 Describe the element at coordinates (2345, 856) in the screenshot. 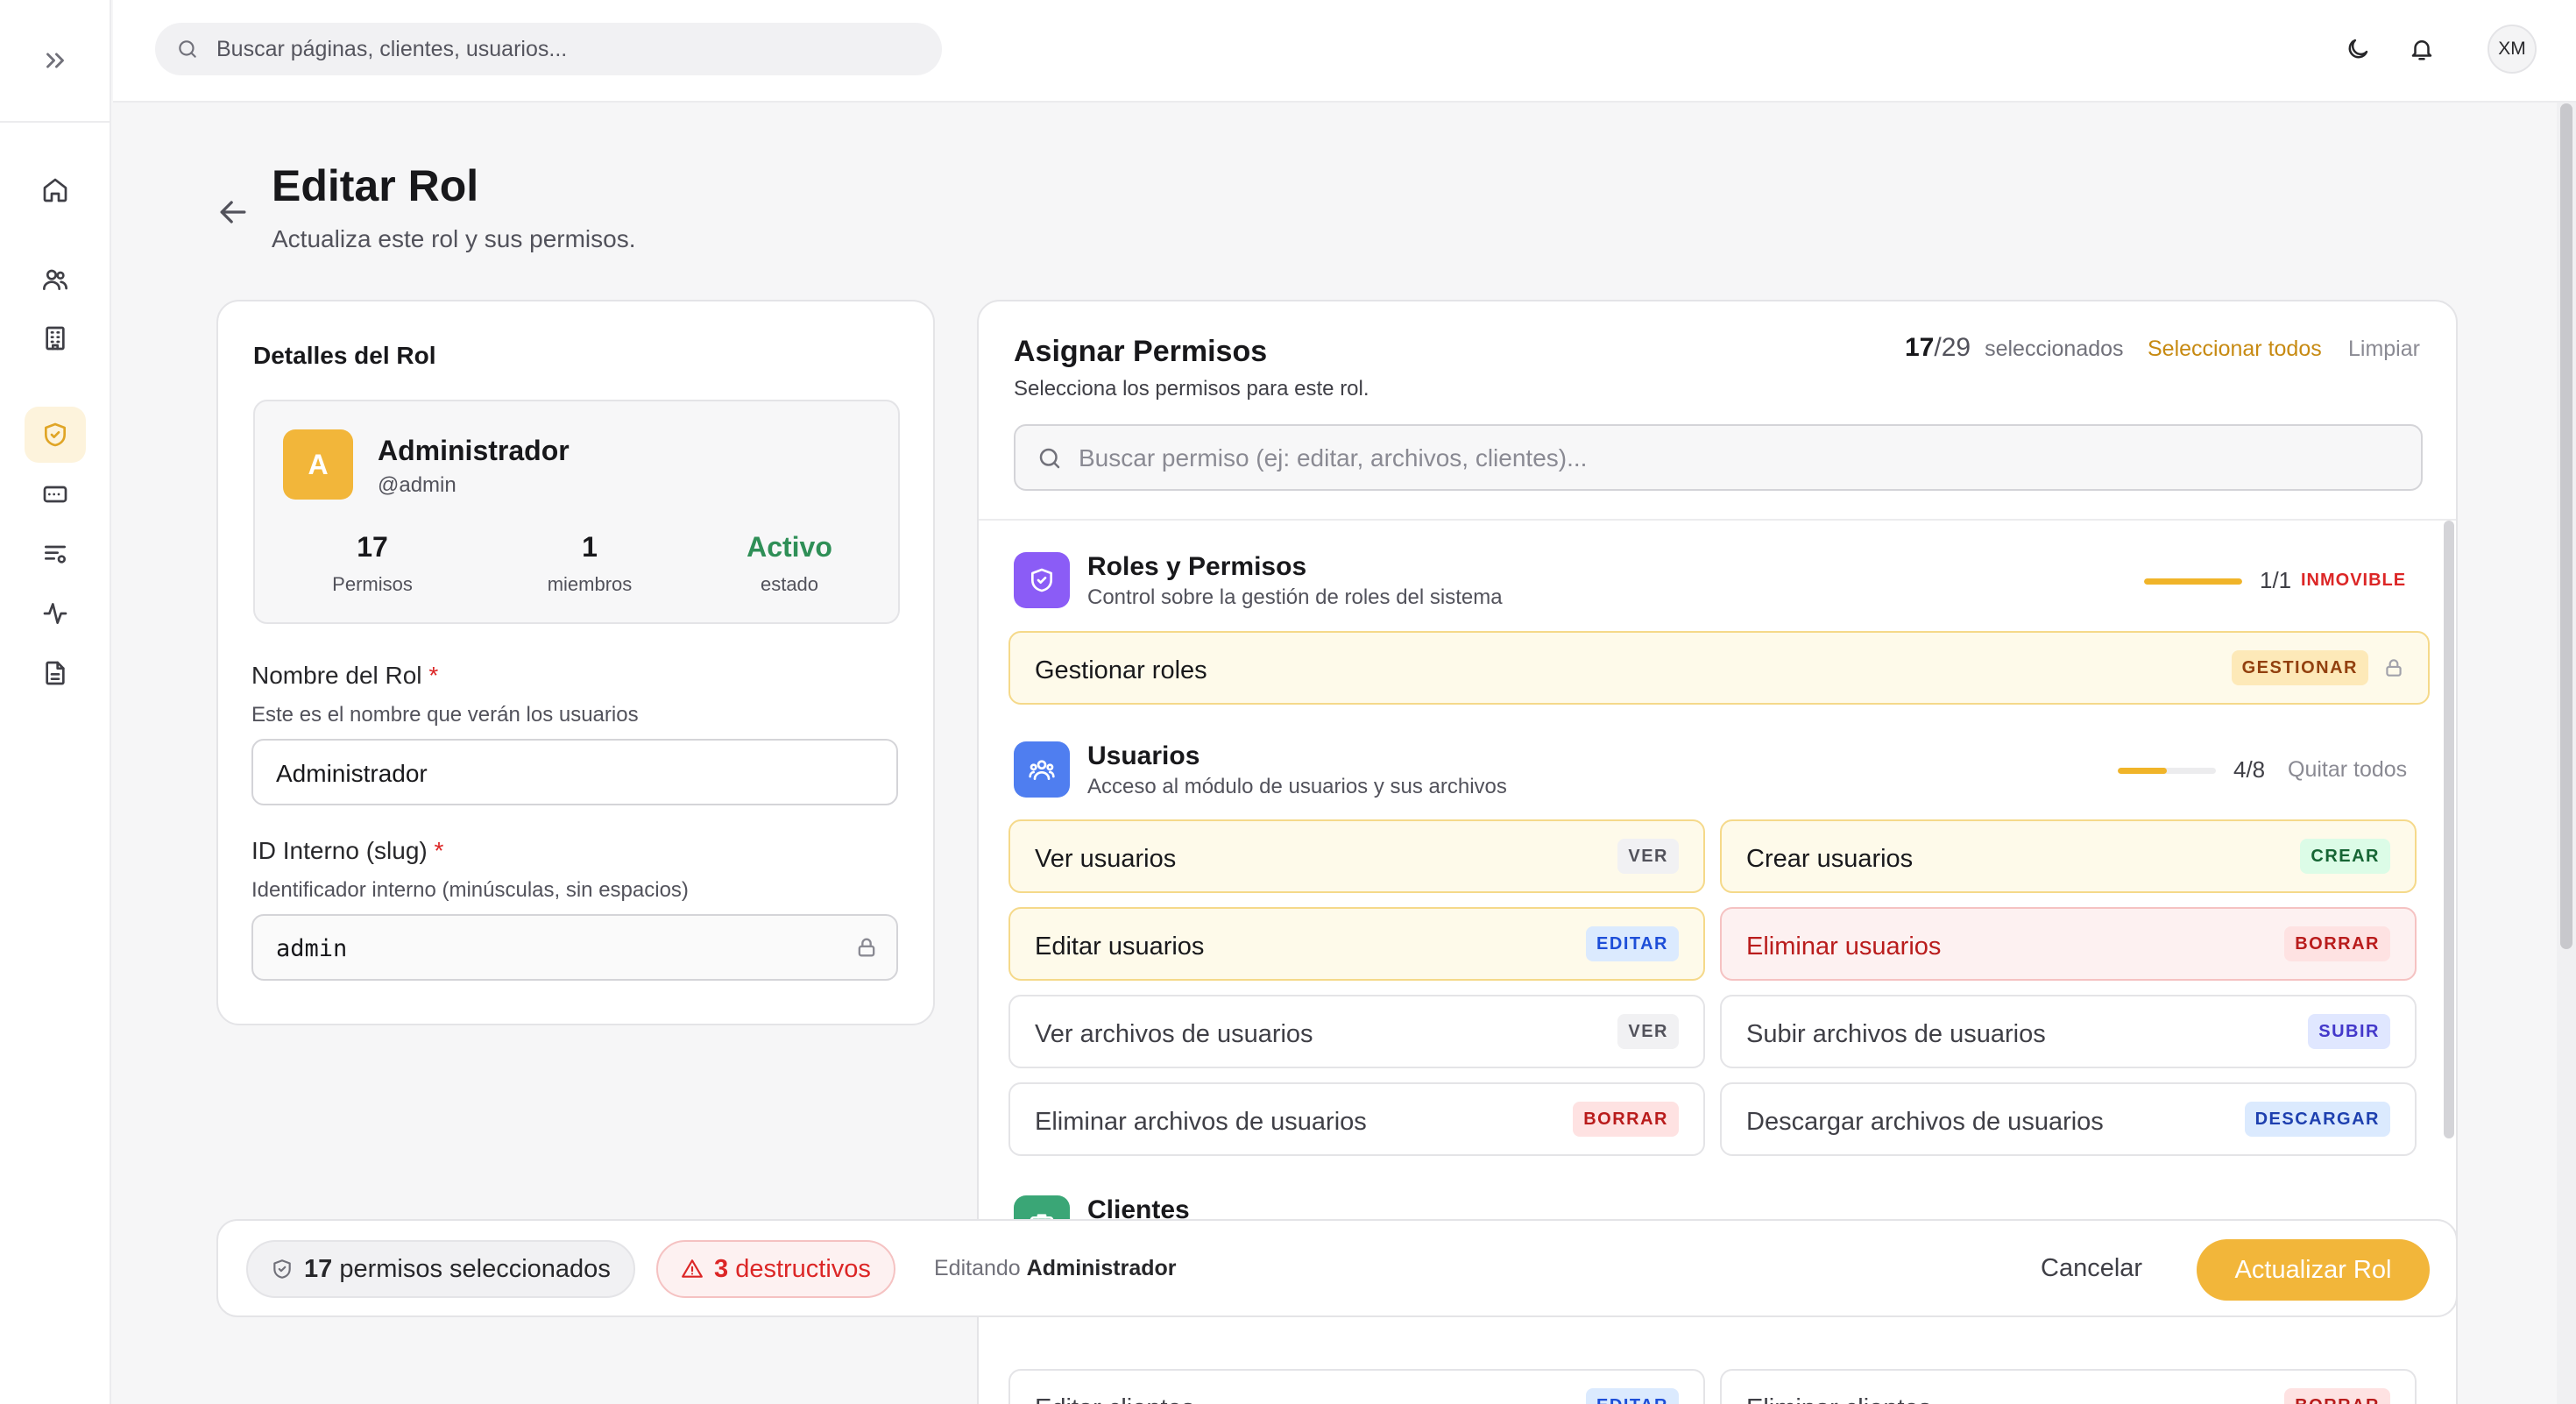

I see `permission-badge: CREAR` at that location.